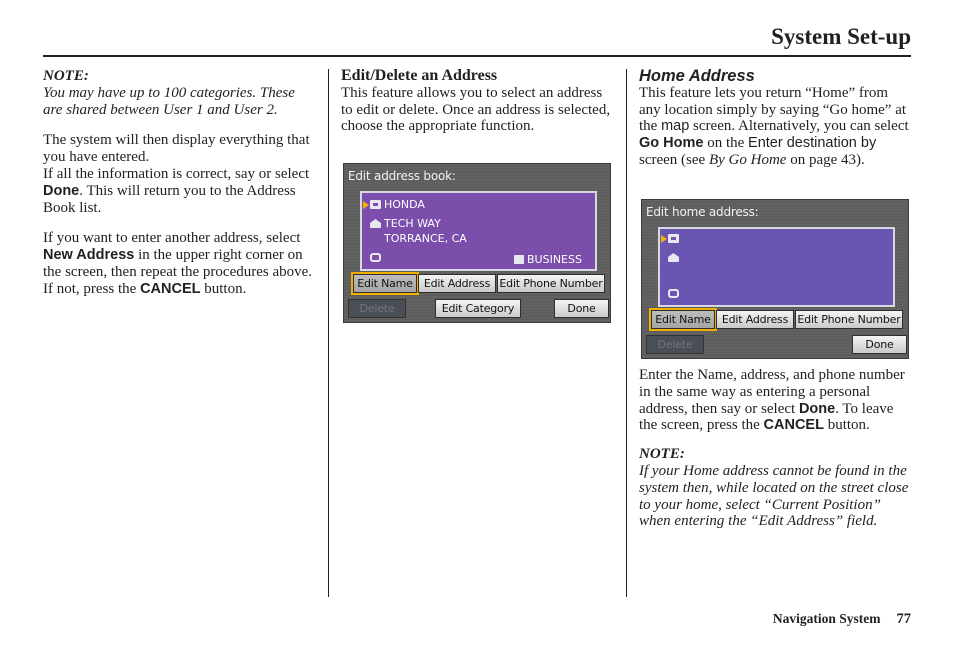  I want to click on page-reference: By Go Home, so click(747, 159).